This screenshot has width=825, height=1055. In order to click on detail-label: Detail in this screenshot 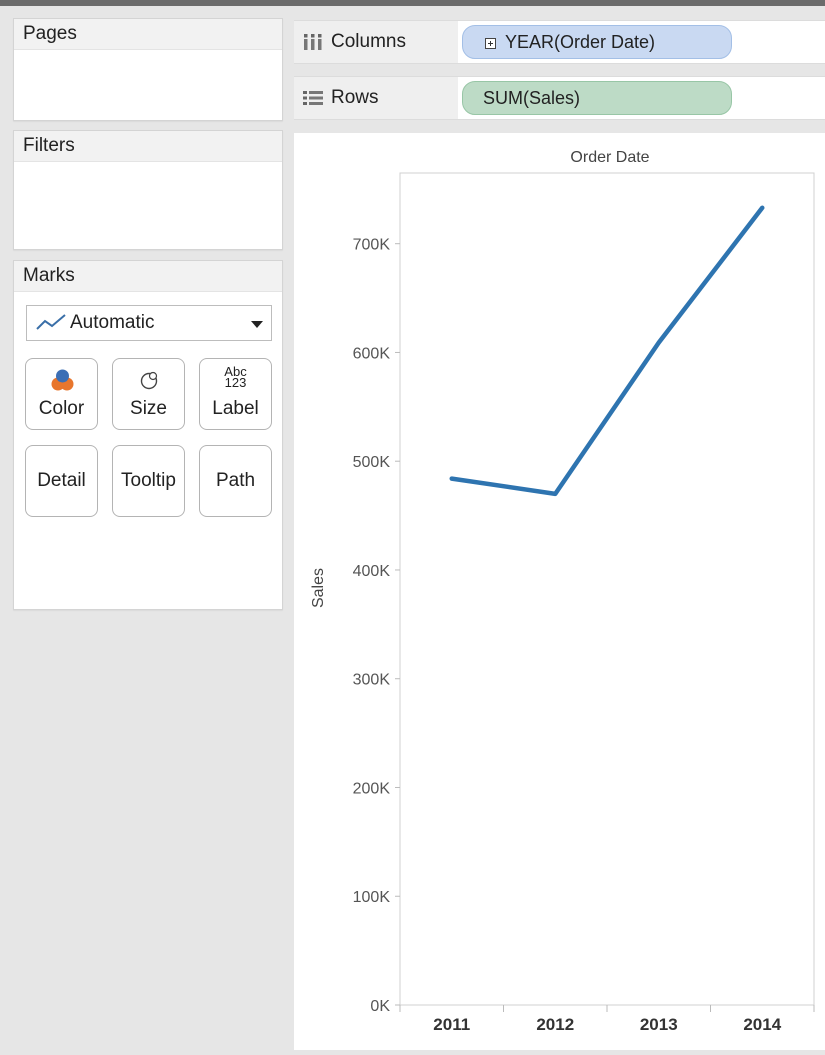, I will do `click(61, 481)`.